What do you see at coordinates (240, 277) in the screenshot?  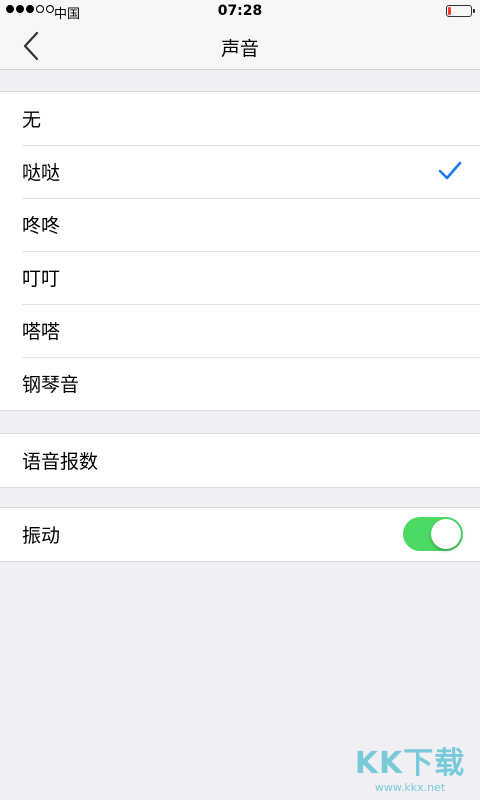 I see `sound-option-dingding: 叮叮` at bounding box center [240, 277].